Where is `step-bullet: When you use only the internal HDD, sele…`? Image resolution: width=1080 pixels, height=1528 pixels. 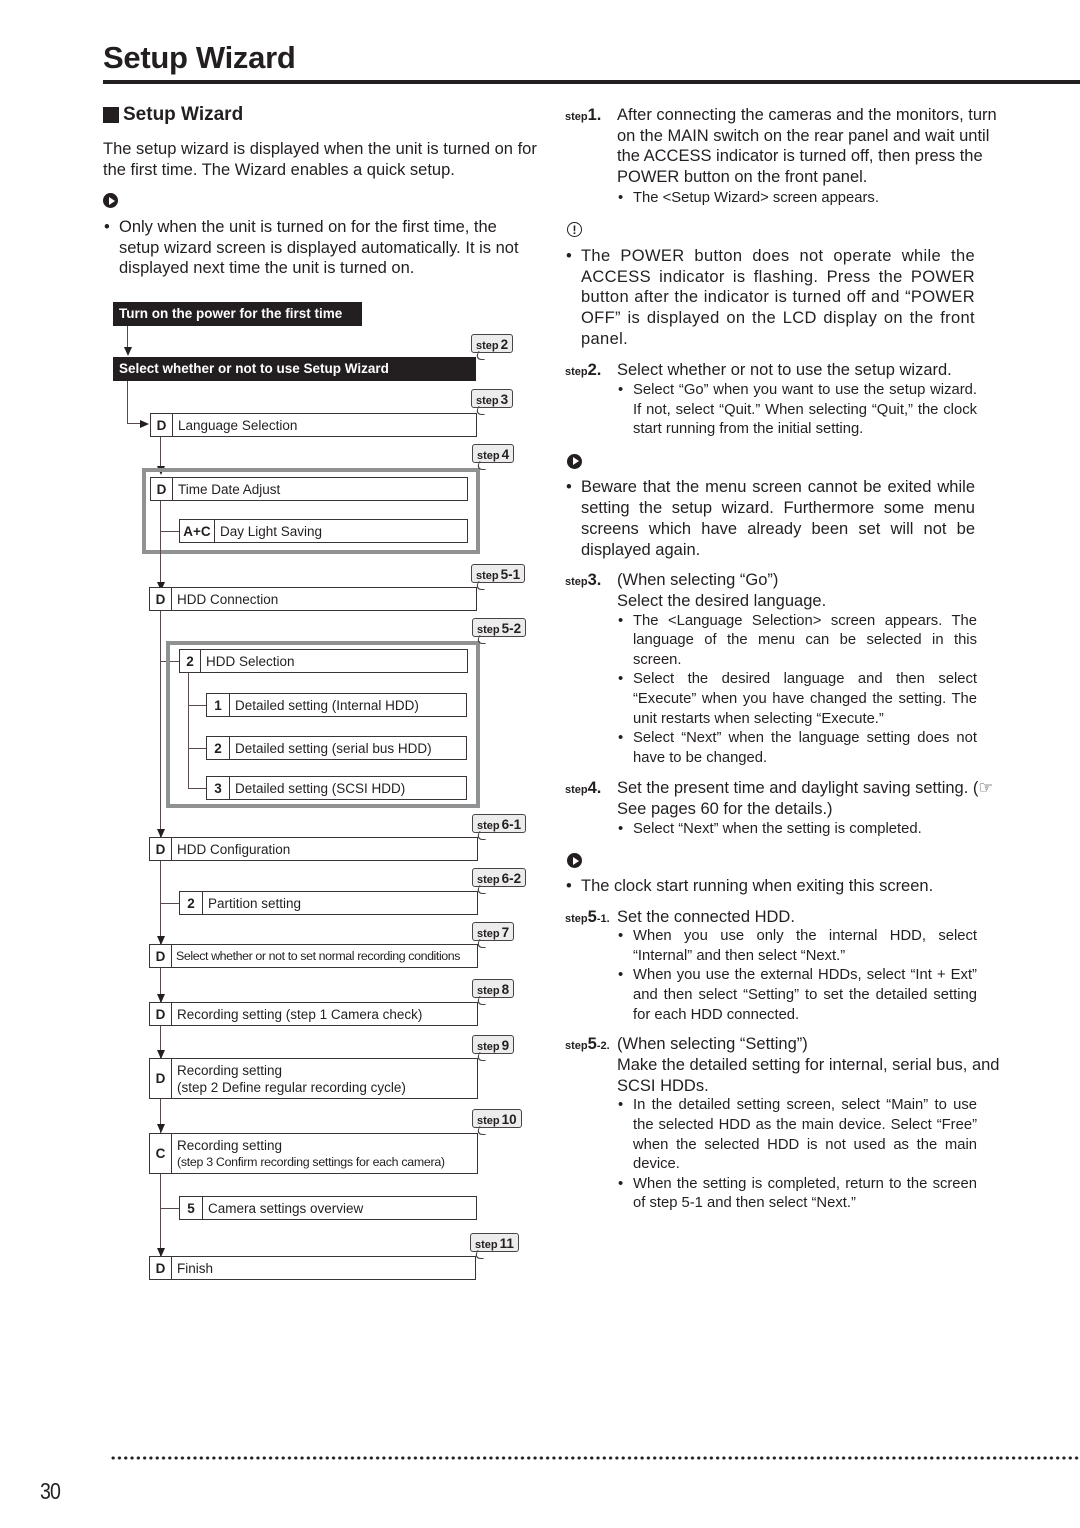 step-bullet: When you use only the internal HDD, sele… is located at coordinates (797, 946).